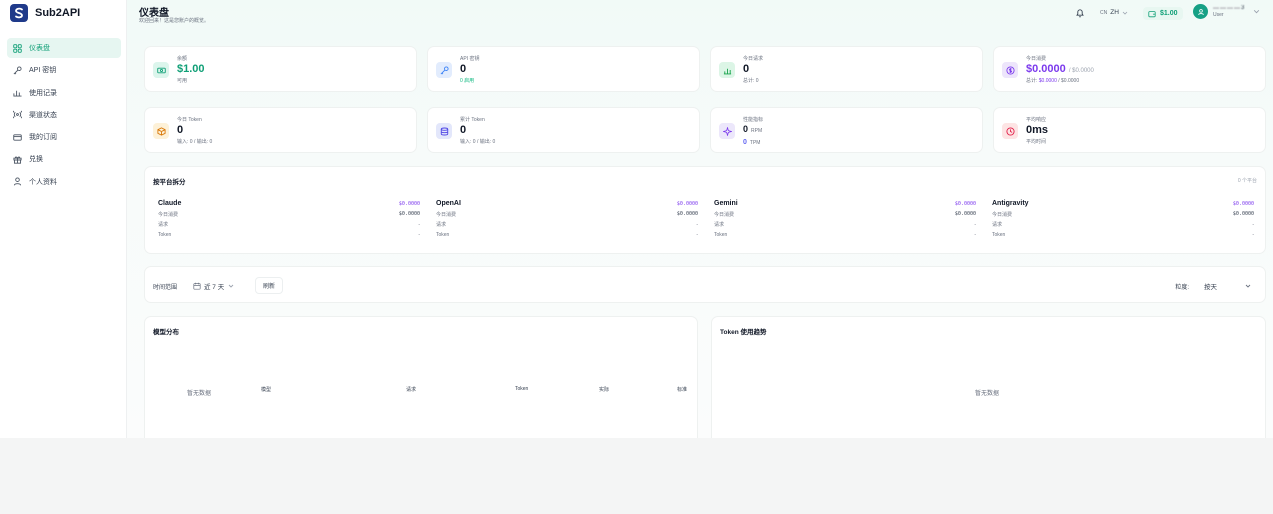 Image resolution: width=1273 pixels, height=514 pixels. Describe the element at coordinates (472, 120) in the screenshot. I see `stat-label: 累计 Token` at that location.